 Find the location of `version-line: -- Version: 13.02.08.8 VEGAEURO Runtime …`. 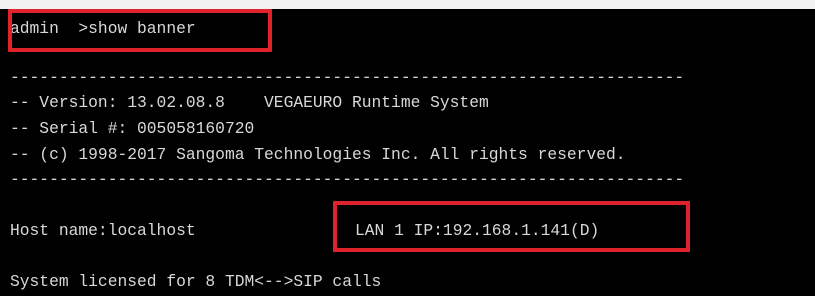

version-line: -- Version: 13.02.08.8 VEGAEURO Runtime … is located at coordinates (249, 102).